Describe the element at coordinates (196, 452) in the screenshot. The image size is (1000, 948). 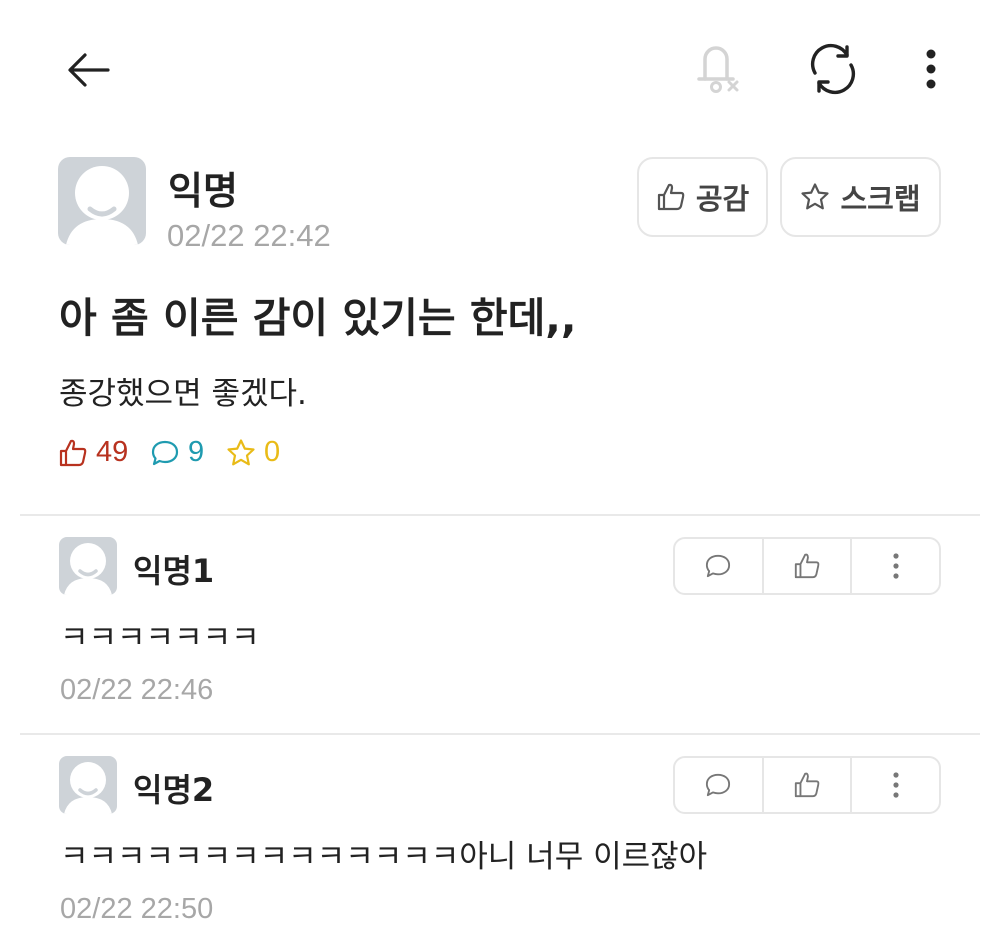
I see `comment-count-value: 9` at that location.